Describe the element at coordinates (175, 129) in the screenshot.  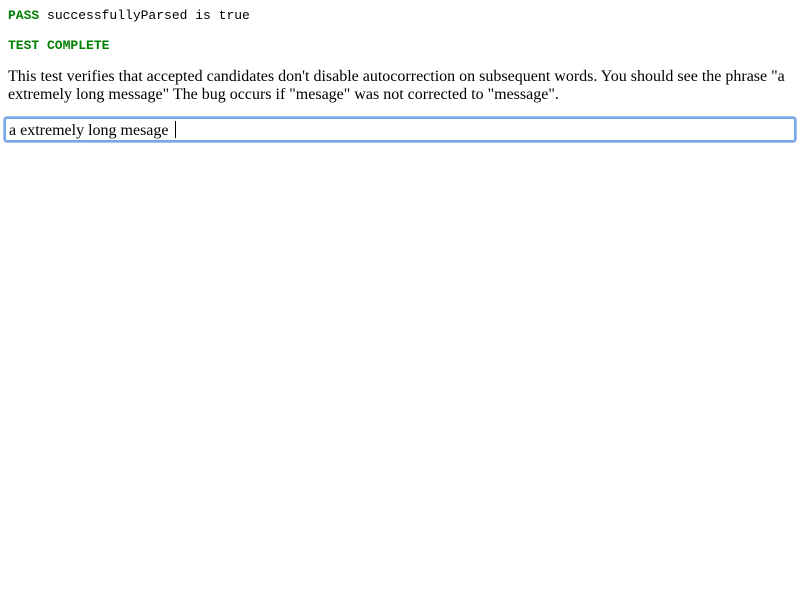
I see `text-cursor` at that location.